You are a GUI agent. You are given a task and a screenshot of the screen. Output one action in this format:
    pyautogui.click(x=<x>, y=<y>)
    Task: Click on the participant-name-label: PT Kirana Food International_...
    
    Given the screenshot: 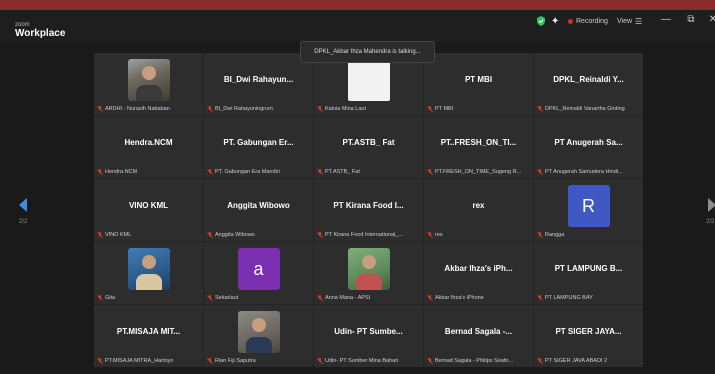 What is the action you would take?
    pyautogui.click(x=368, y=235)
    